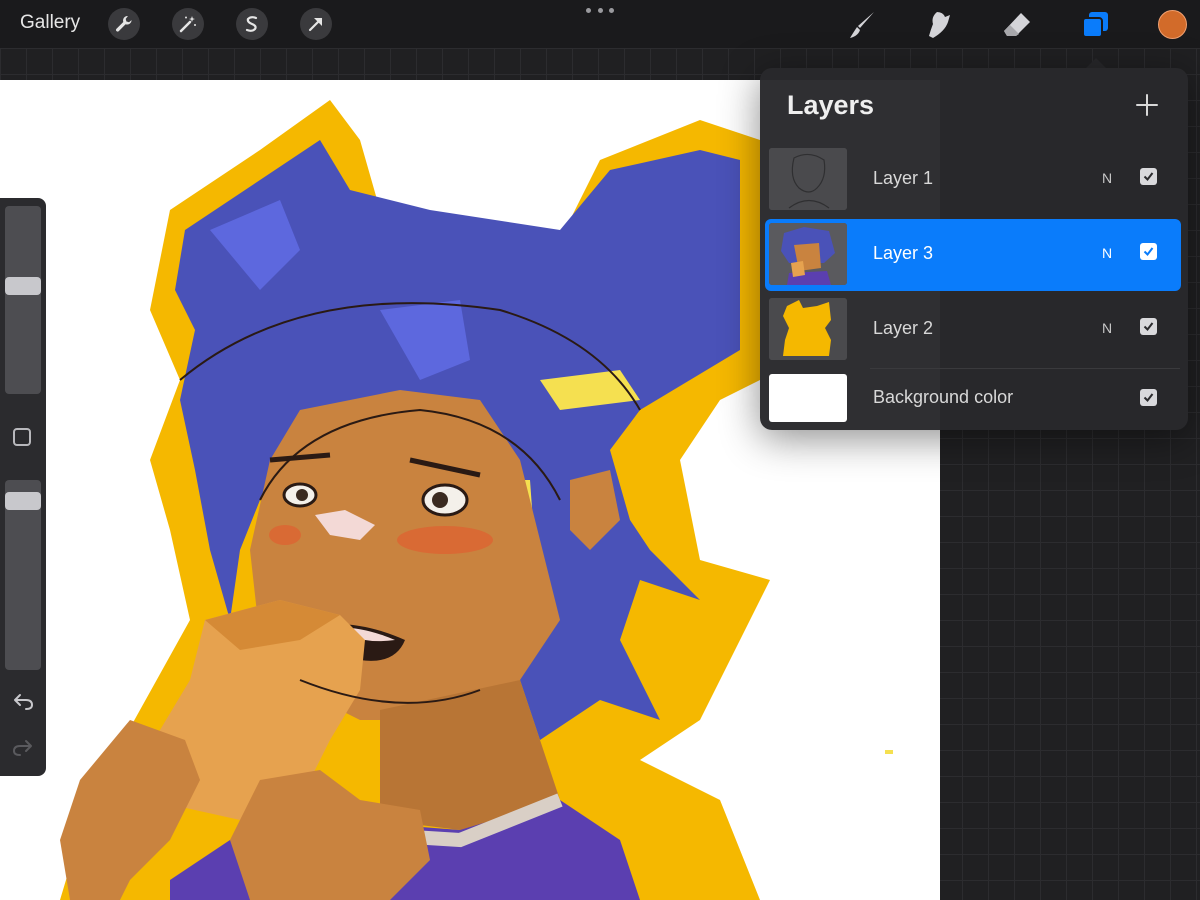 The width and height of the screenshot is (1200, 900). What do you see at coordinates (1172, 24) in the screenshot?
I see `color-picker-button` at bounding box center [1172, 24].